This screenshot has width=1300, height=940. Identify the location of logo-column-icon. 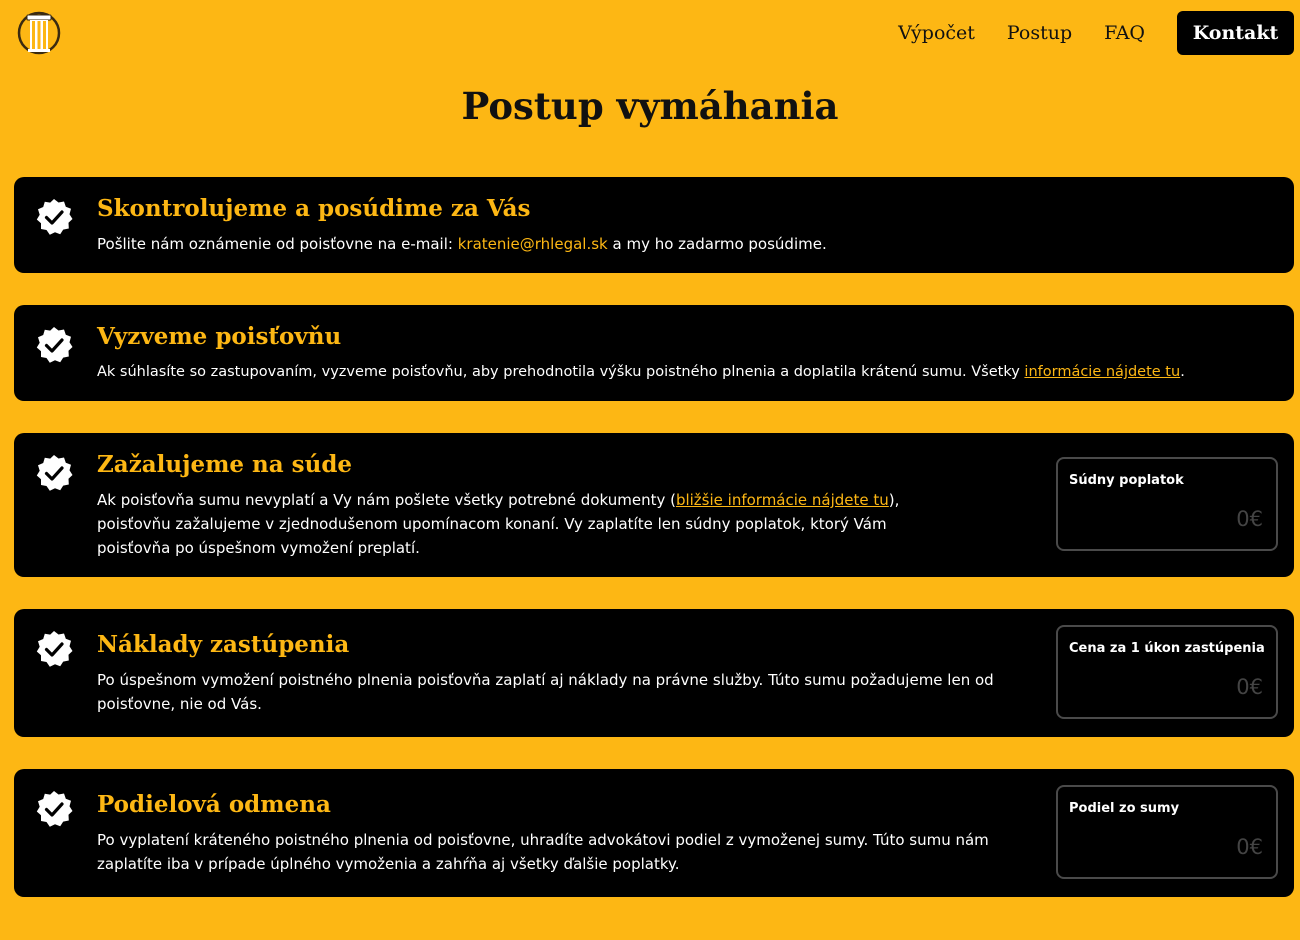
(39, 32).